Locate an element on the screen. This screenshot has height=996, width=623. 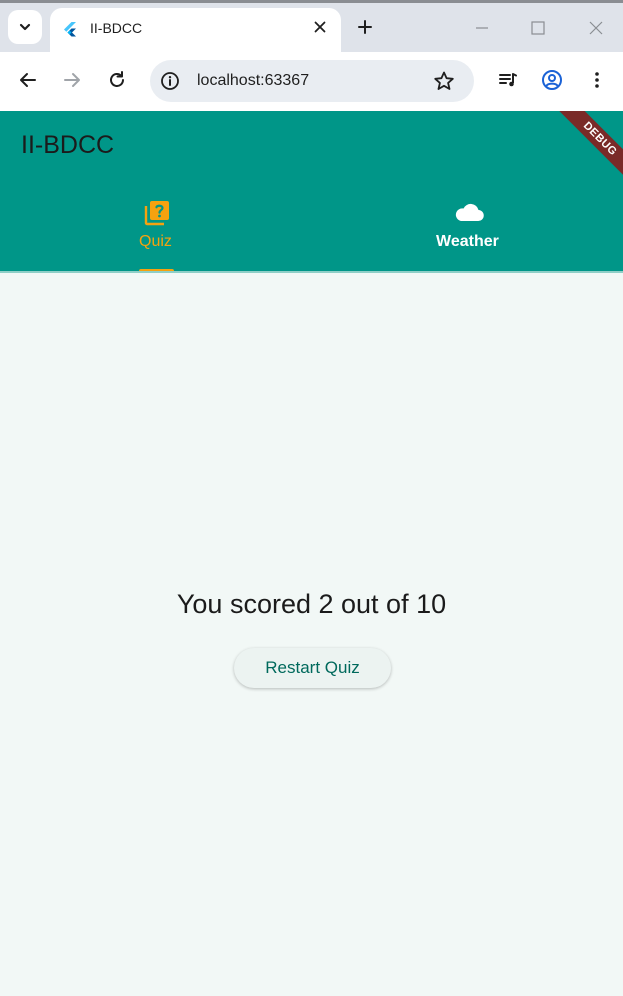
plus-icon is located at coordinates (365, 27).